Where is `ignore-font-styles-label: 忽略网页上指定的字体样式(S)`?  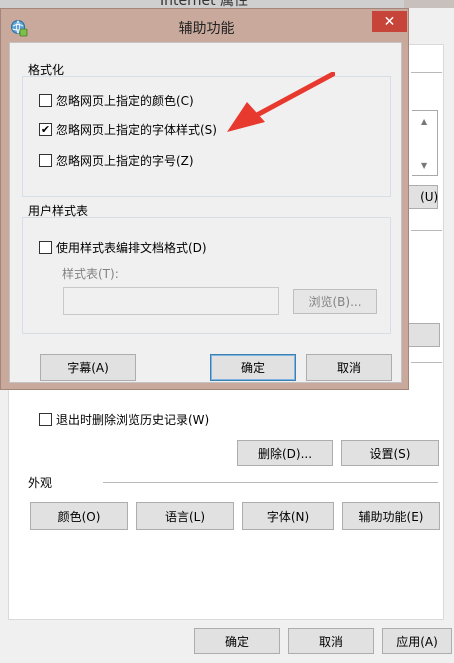 ignore-font-styles-label: 忽略网页上指定的字体样式(S) is located at coordinates (136, 130).